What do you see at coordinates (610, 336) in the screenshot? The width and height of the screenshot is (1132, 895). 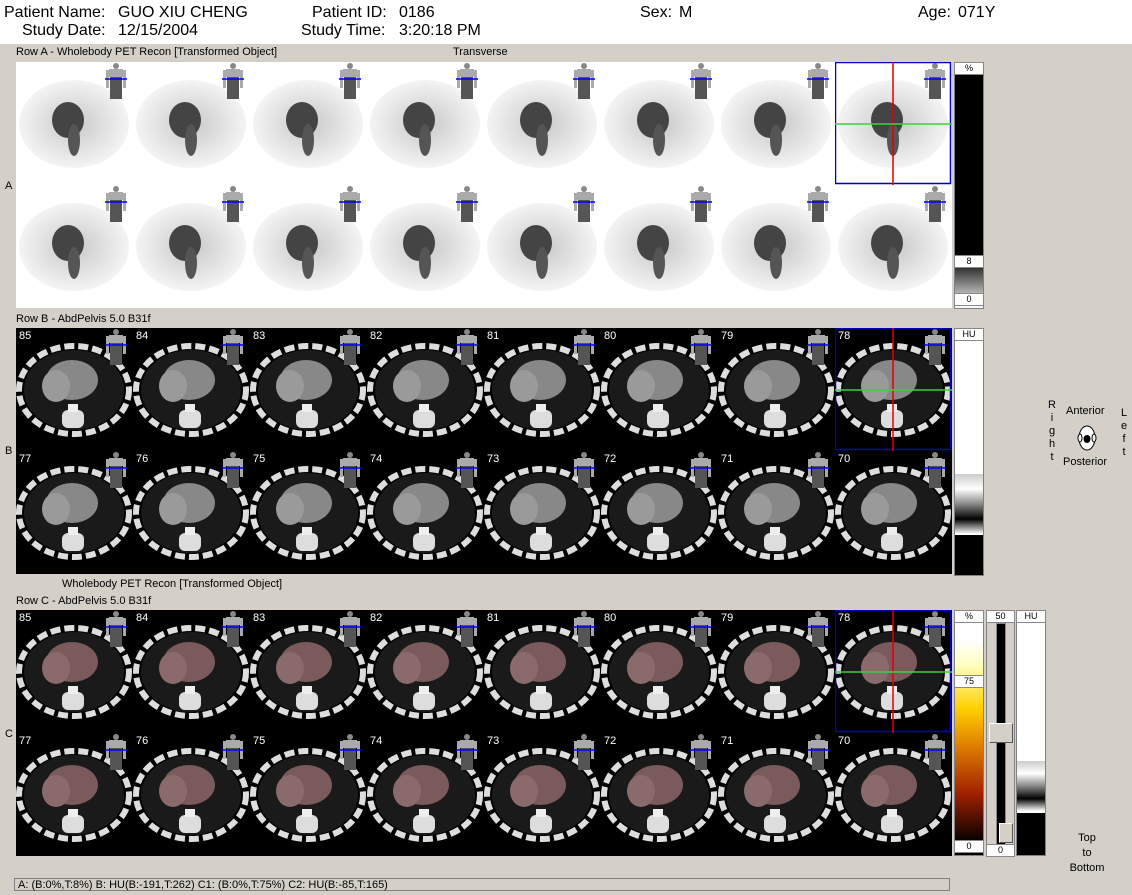 I see `slice-number: 80` at bounding box center [610, 336].